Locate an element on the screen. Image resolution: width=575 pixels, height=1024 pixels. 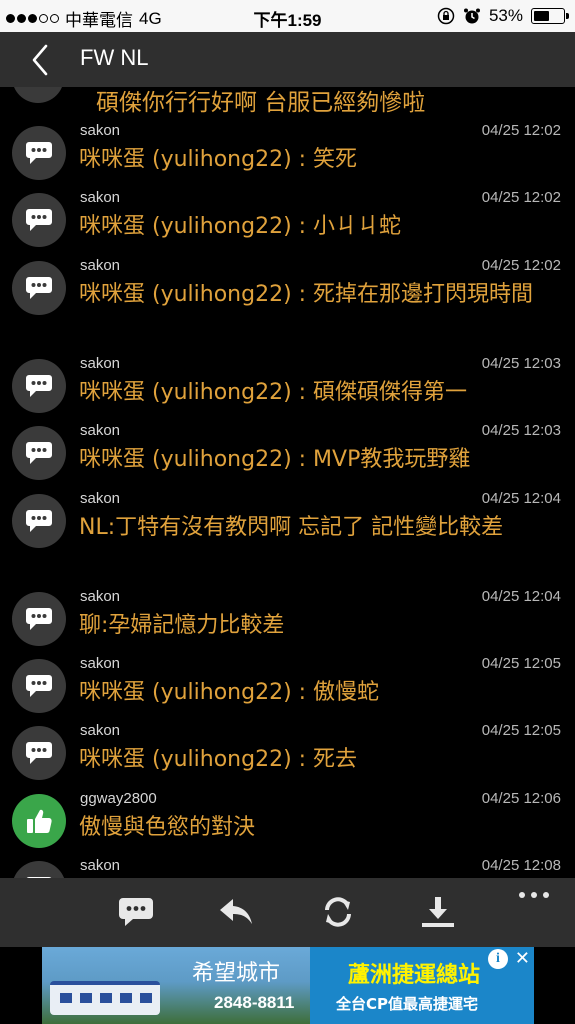
message-text: 碩傑你行行好啊 台服已經夠慘啦 is located at coordinates (261, 103).